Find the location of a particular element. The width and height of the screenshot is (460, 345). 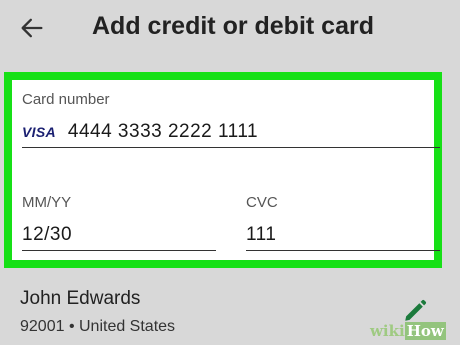

billing-address: 92001 • United States is located at coordinates (98, 326).